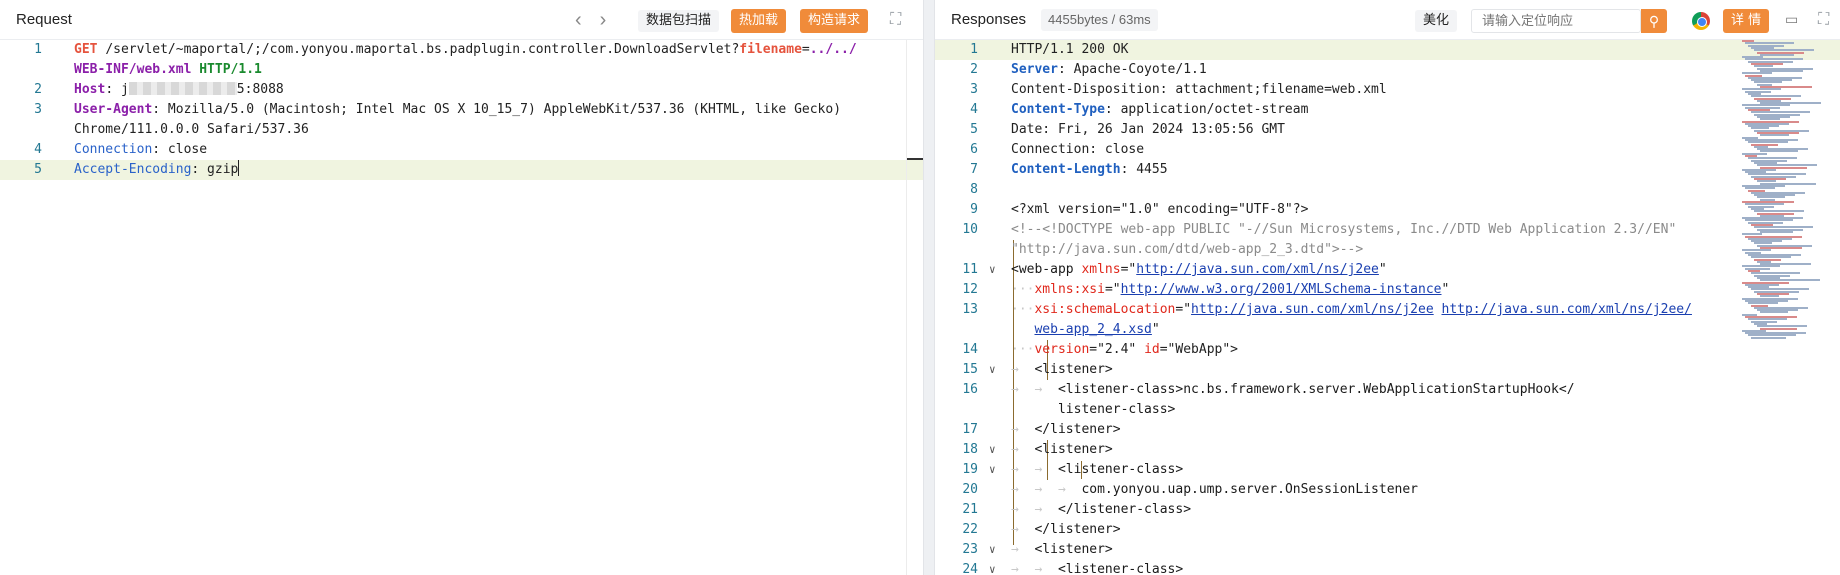 Image resolution: width=1840 pixels, height=575 pixels. What do you see at coordinates (1124, 350) in the screenshot?
I see `line-text: ···version="2.4" id="WebApp">` at bounding box center [1124, 350].